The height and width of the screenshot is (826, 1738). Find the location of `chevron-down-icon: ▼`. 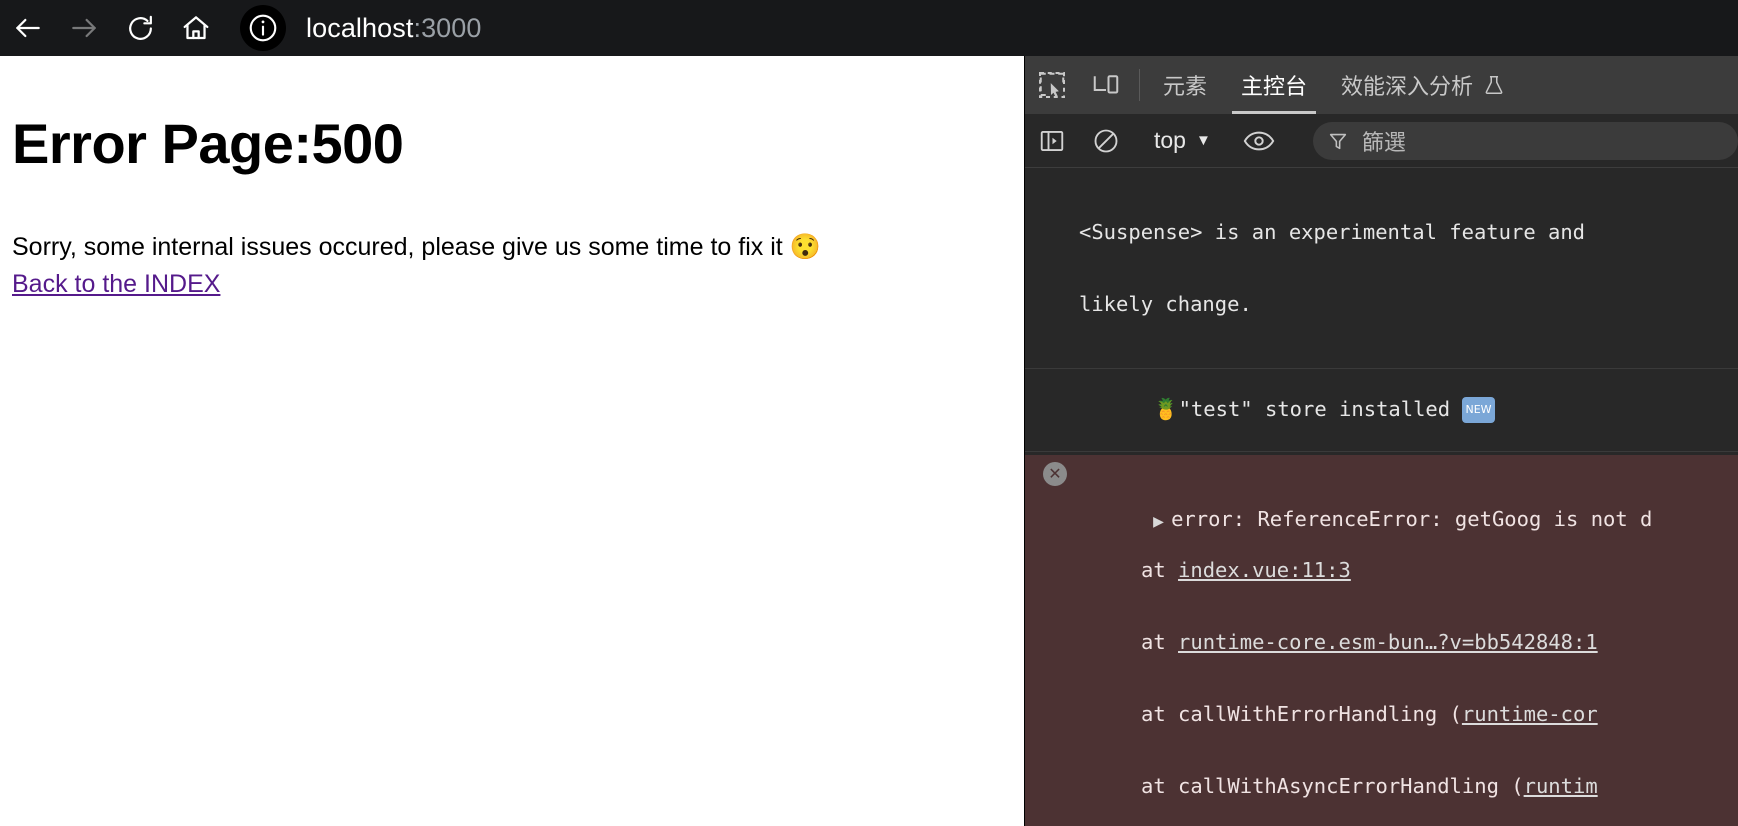

chevron-down-icon: ▼ is located at coordinates (1203, 140).